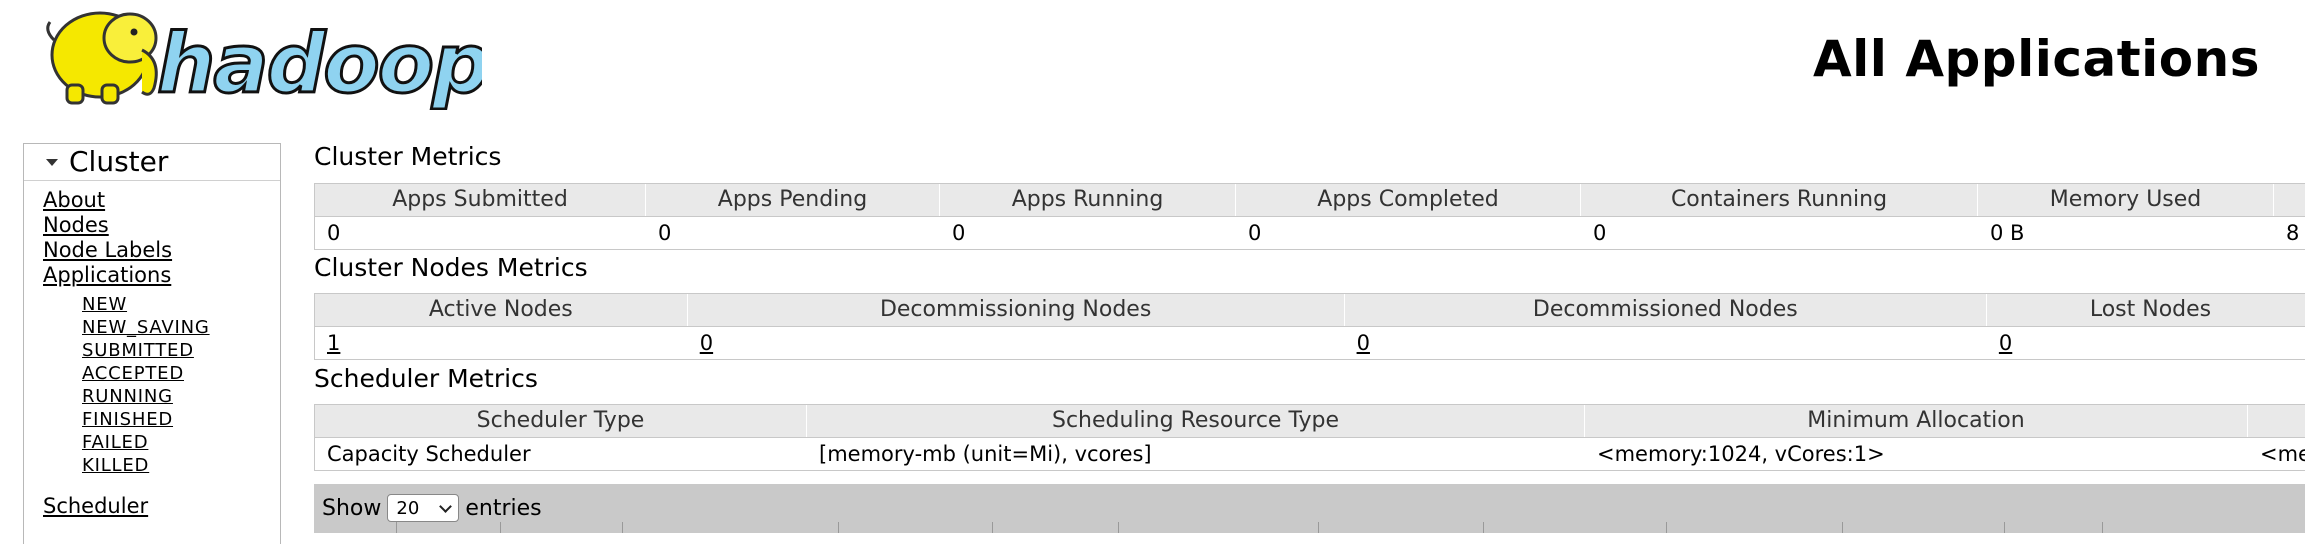  What do you see at coordinates (503, 508) in the screenshot?
I see `entries-label: entries` at bounding box center [503, 508].